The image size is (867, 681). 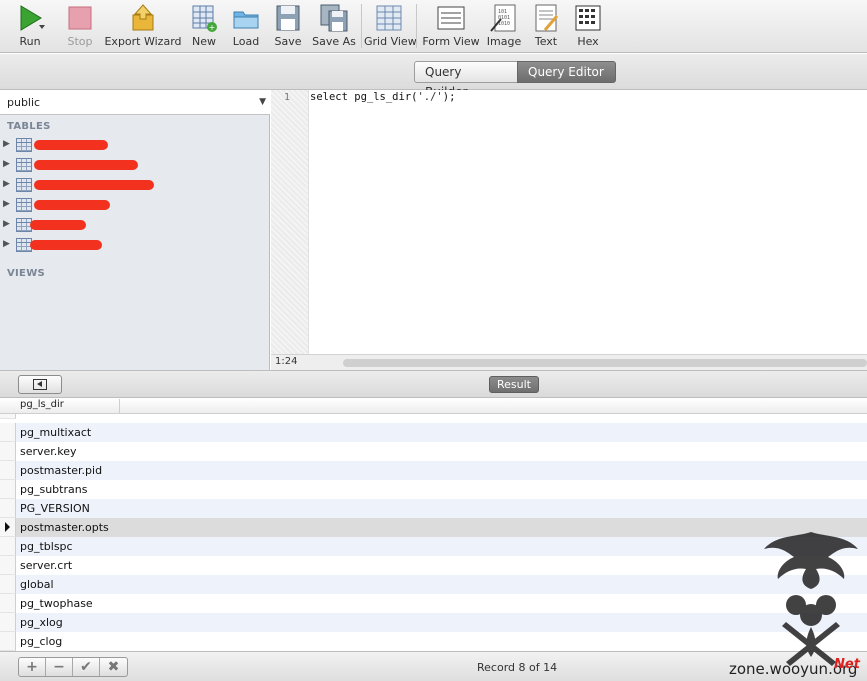 I want to click on table-row: server.crt, so click(x=433, y=565).